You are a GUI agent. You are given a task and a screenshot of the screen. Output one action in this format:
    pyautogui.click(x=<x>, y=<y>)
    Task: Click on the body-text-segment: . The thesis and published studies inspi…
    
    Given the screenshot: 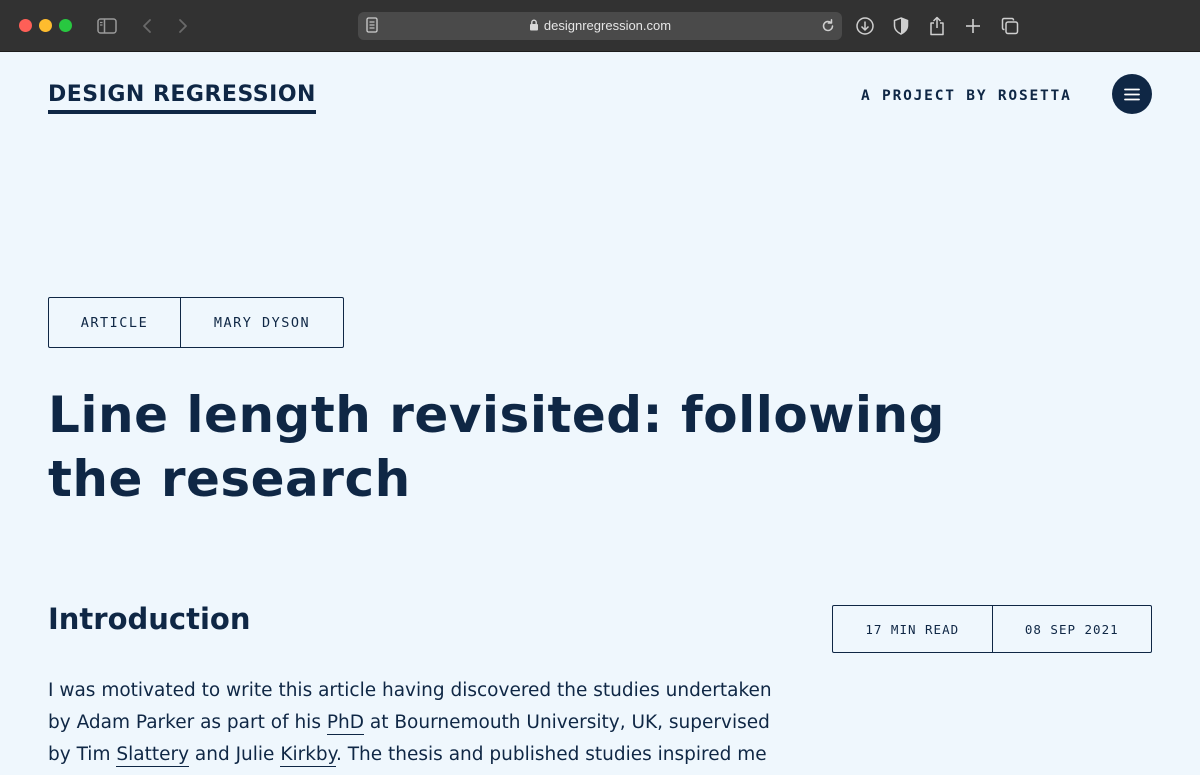 What is the action you would take?
    pyautogui.click(x=551, y=754)
    